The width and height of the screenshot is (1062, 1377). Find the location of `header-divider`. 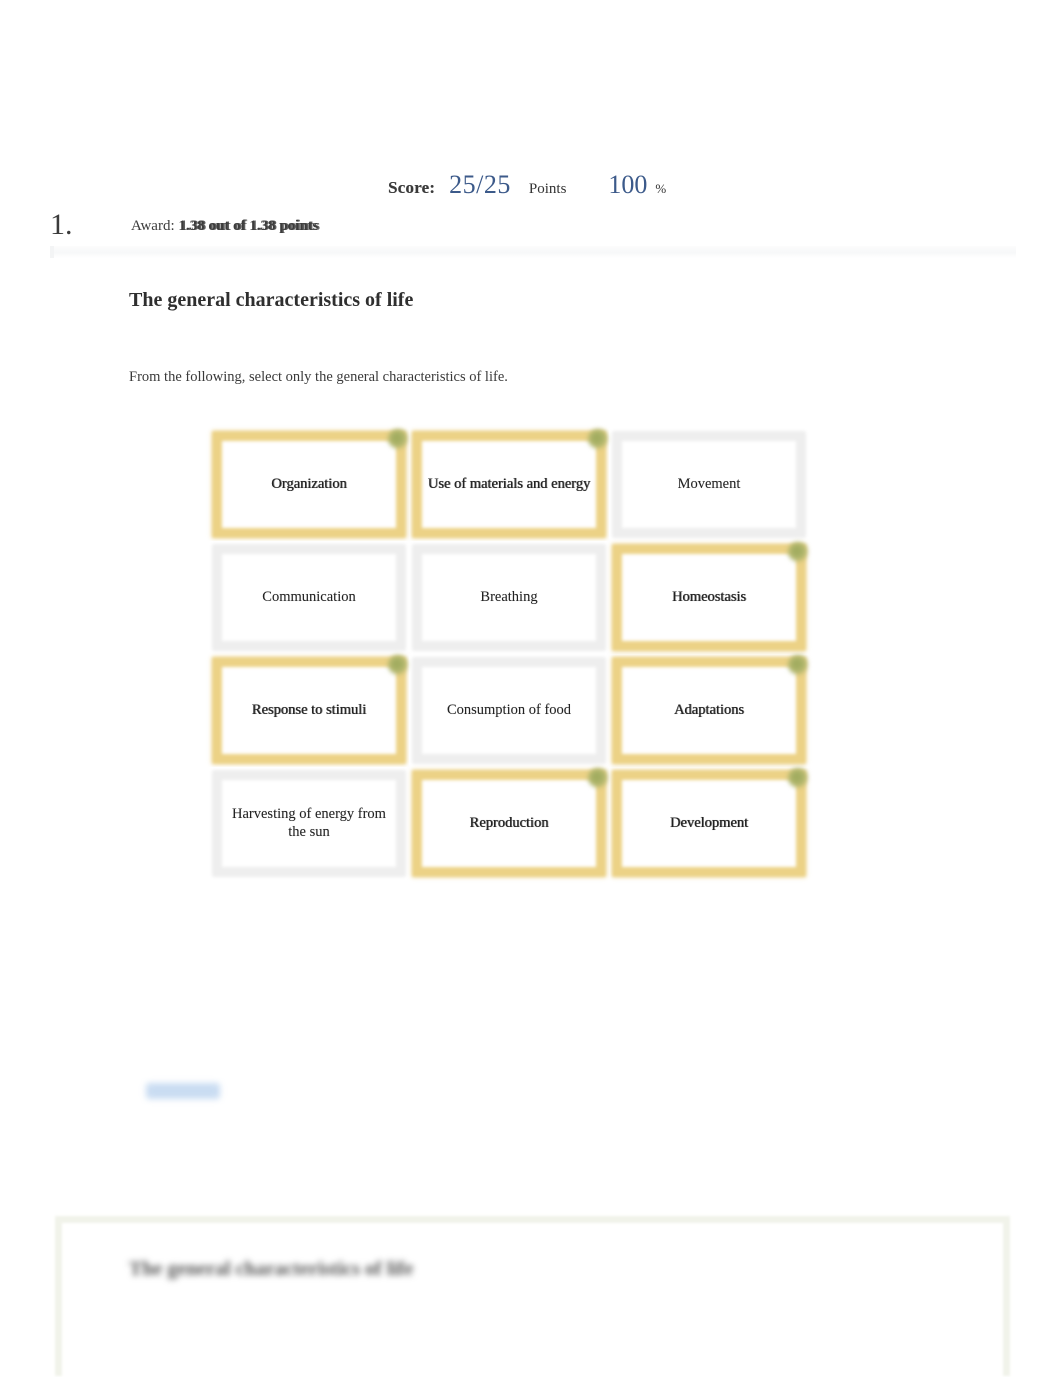

header-divider is located at coordinates (533, 252).